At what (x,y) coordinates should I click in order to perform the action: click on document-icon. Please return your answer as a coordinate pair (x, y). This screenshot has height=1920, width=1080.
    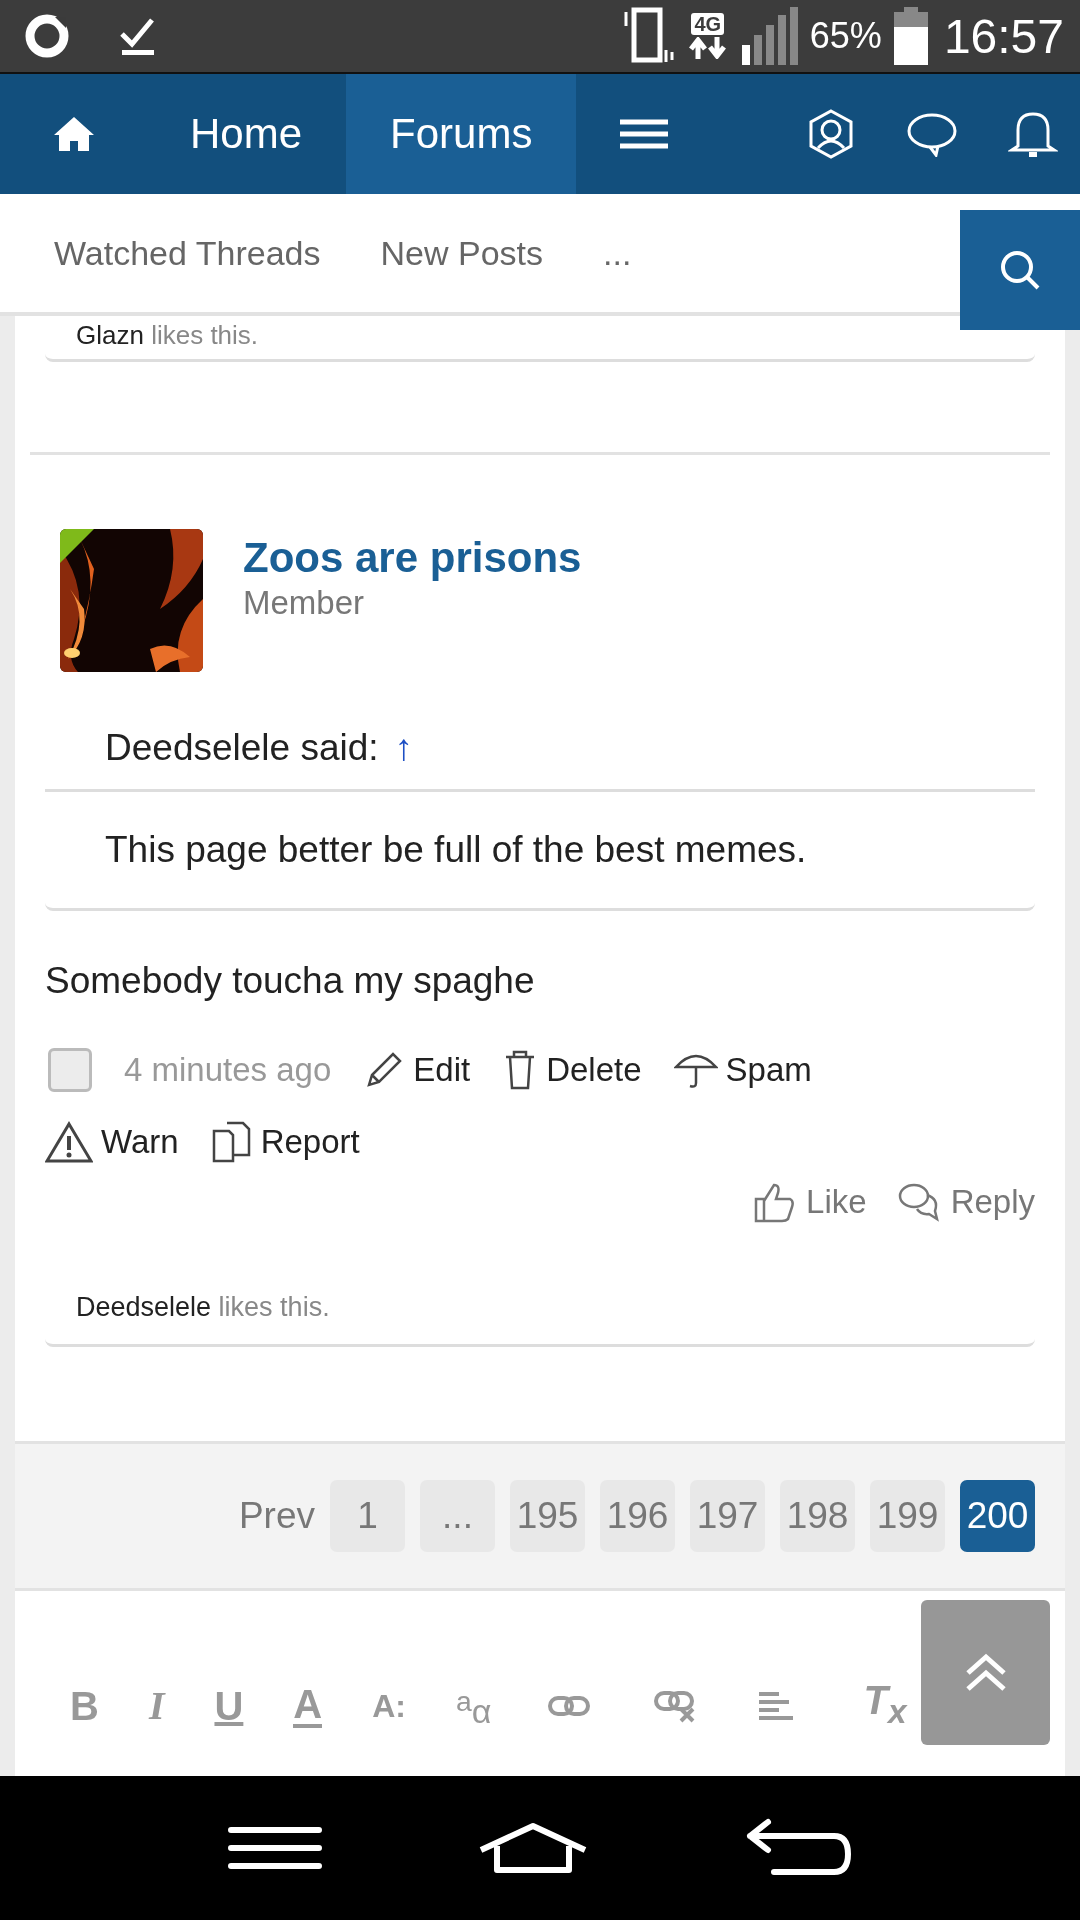
    Looking at the image, I should click on (231, 1142).